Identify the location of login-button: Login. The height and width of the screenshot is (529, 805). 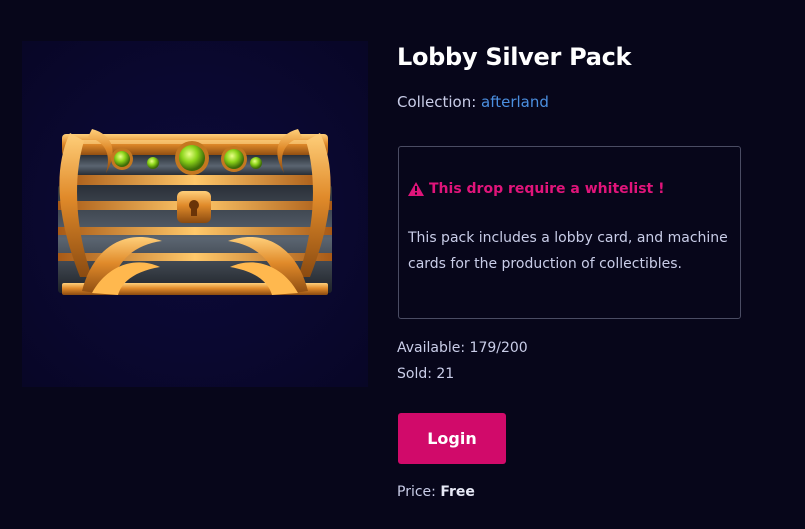
(452, 438).